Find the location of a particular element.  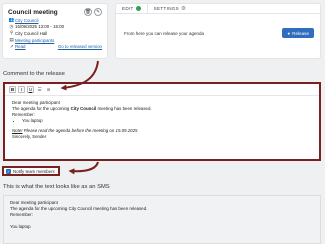

notify-team-checkbox: ✓ Notify team members is located at coordinates (31, 171).